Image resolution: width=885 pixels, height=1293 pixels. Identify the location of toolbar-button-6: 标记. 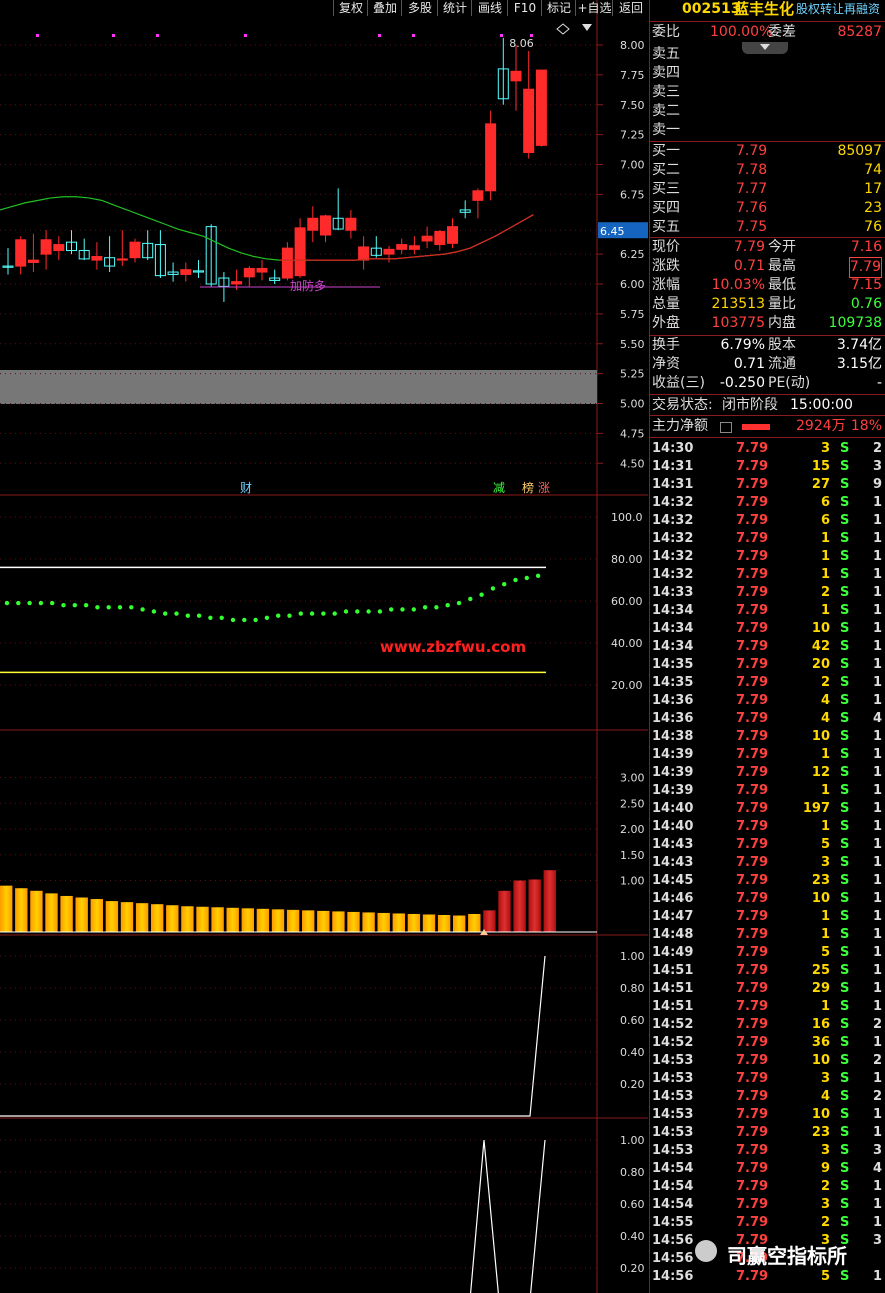
(558, 8).